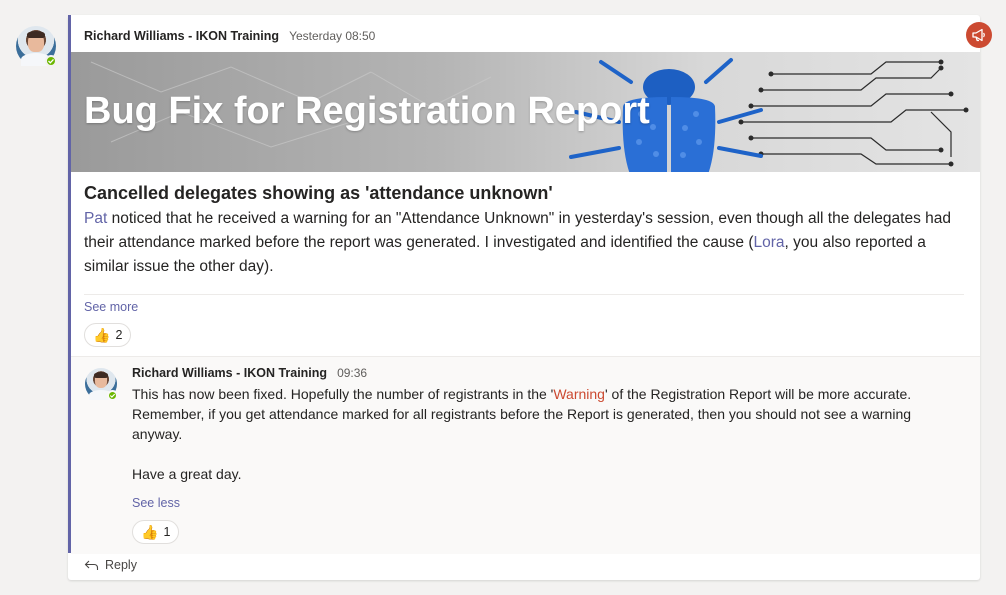  I want to click on banner-title: Bug Fix for Registration Report, so click(367, 111).